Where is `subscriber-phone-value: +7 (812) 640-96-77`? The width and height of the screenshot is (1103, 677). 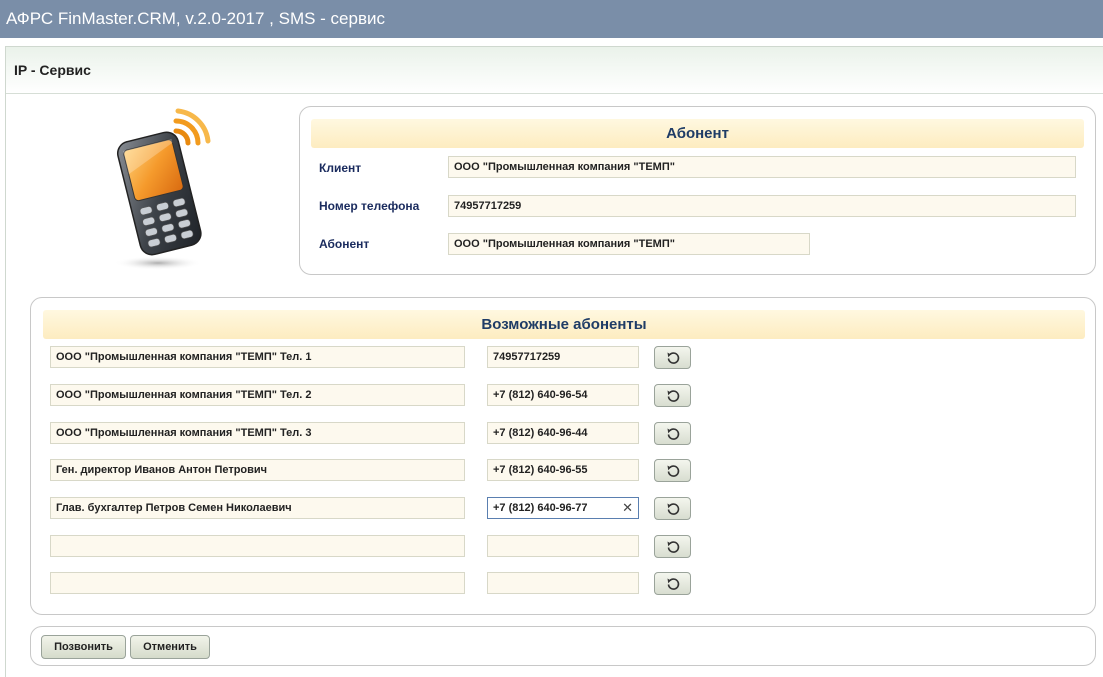 subscriber-phone-value: +7 (812) 640-96-77 is located at coordinates (540, 508).